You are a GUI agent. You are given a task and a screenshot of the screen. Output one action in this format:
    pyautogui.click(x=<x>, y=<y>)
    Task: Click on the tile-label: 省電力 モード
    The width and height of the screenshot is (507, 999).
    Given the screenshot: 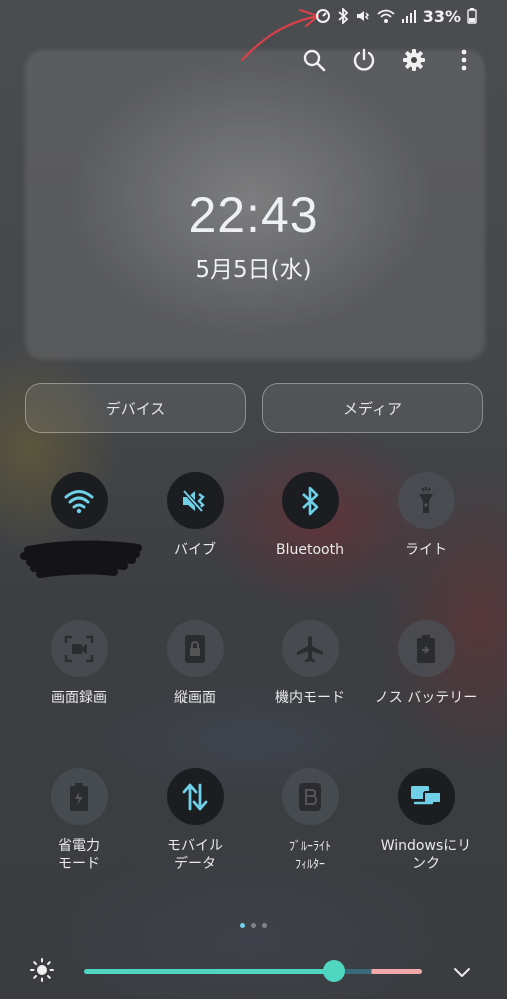 What is the action you would take?
    pyautogui.click(x=79, y=855)
    